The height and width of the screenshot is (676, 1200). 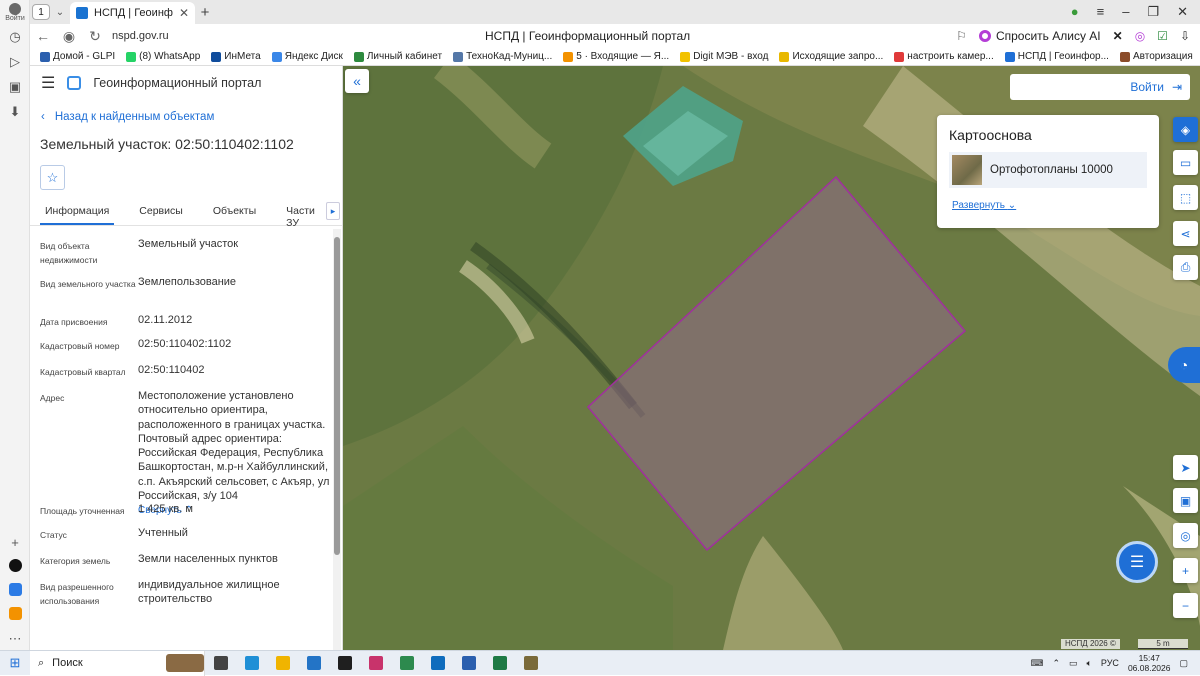 I want to click on bookmark-item: Домой - GLPI, so click(x=77, y=56).